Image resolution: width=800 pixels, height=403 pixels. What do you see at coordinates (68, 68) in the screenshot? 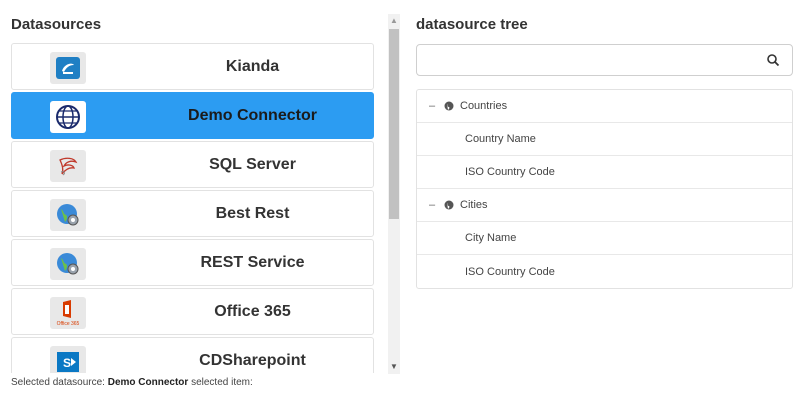
I see `kianda-logo-icon` at bounding box center [68, 68].